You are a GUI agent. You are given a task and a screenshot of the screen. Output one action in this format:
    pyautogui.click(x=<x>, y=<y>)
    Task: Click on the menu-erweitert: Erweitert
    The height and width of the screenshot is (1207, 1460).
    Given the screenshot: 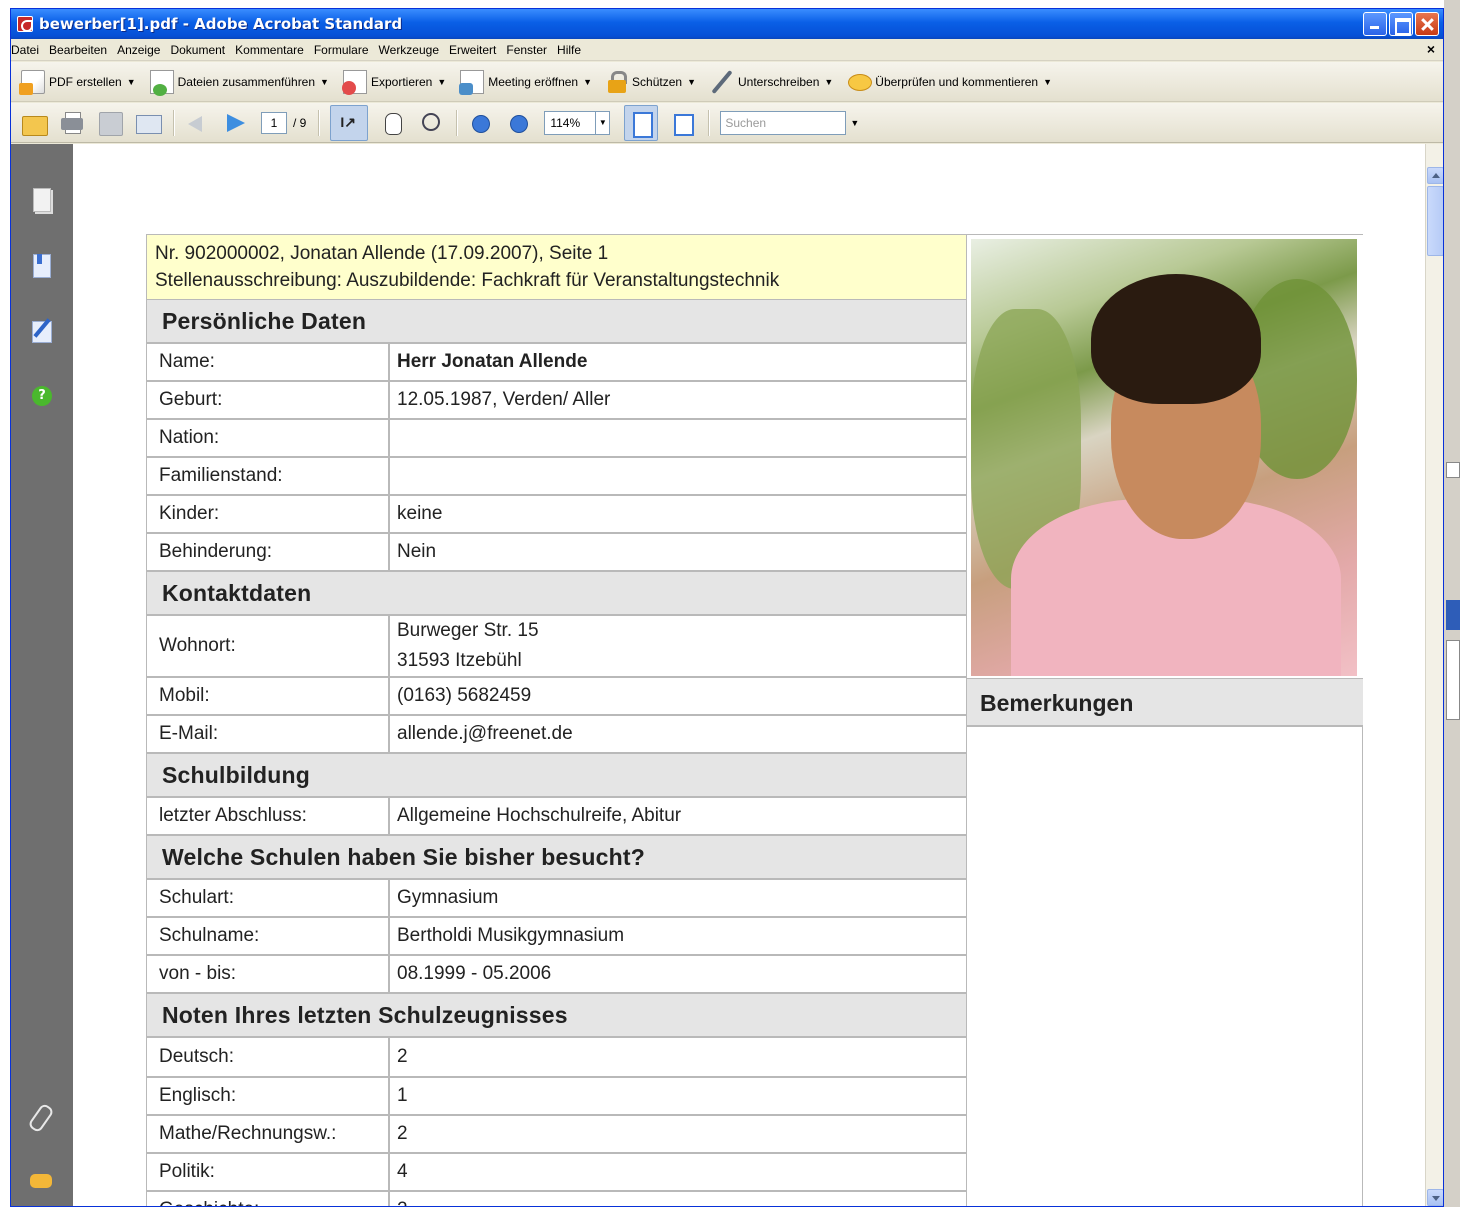 What is the action you would take?
    pyautogui.click(x=472, y=50)
    